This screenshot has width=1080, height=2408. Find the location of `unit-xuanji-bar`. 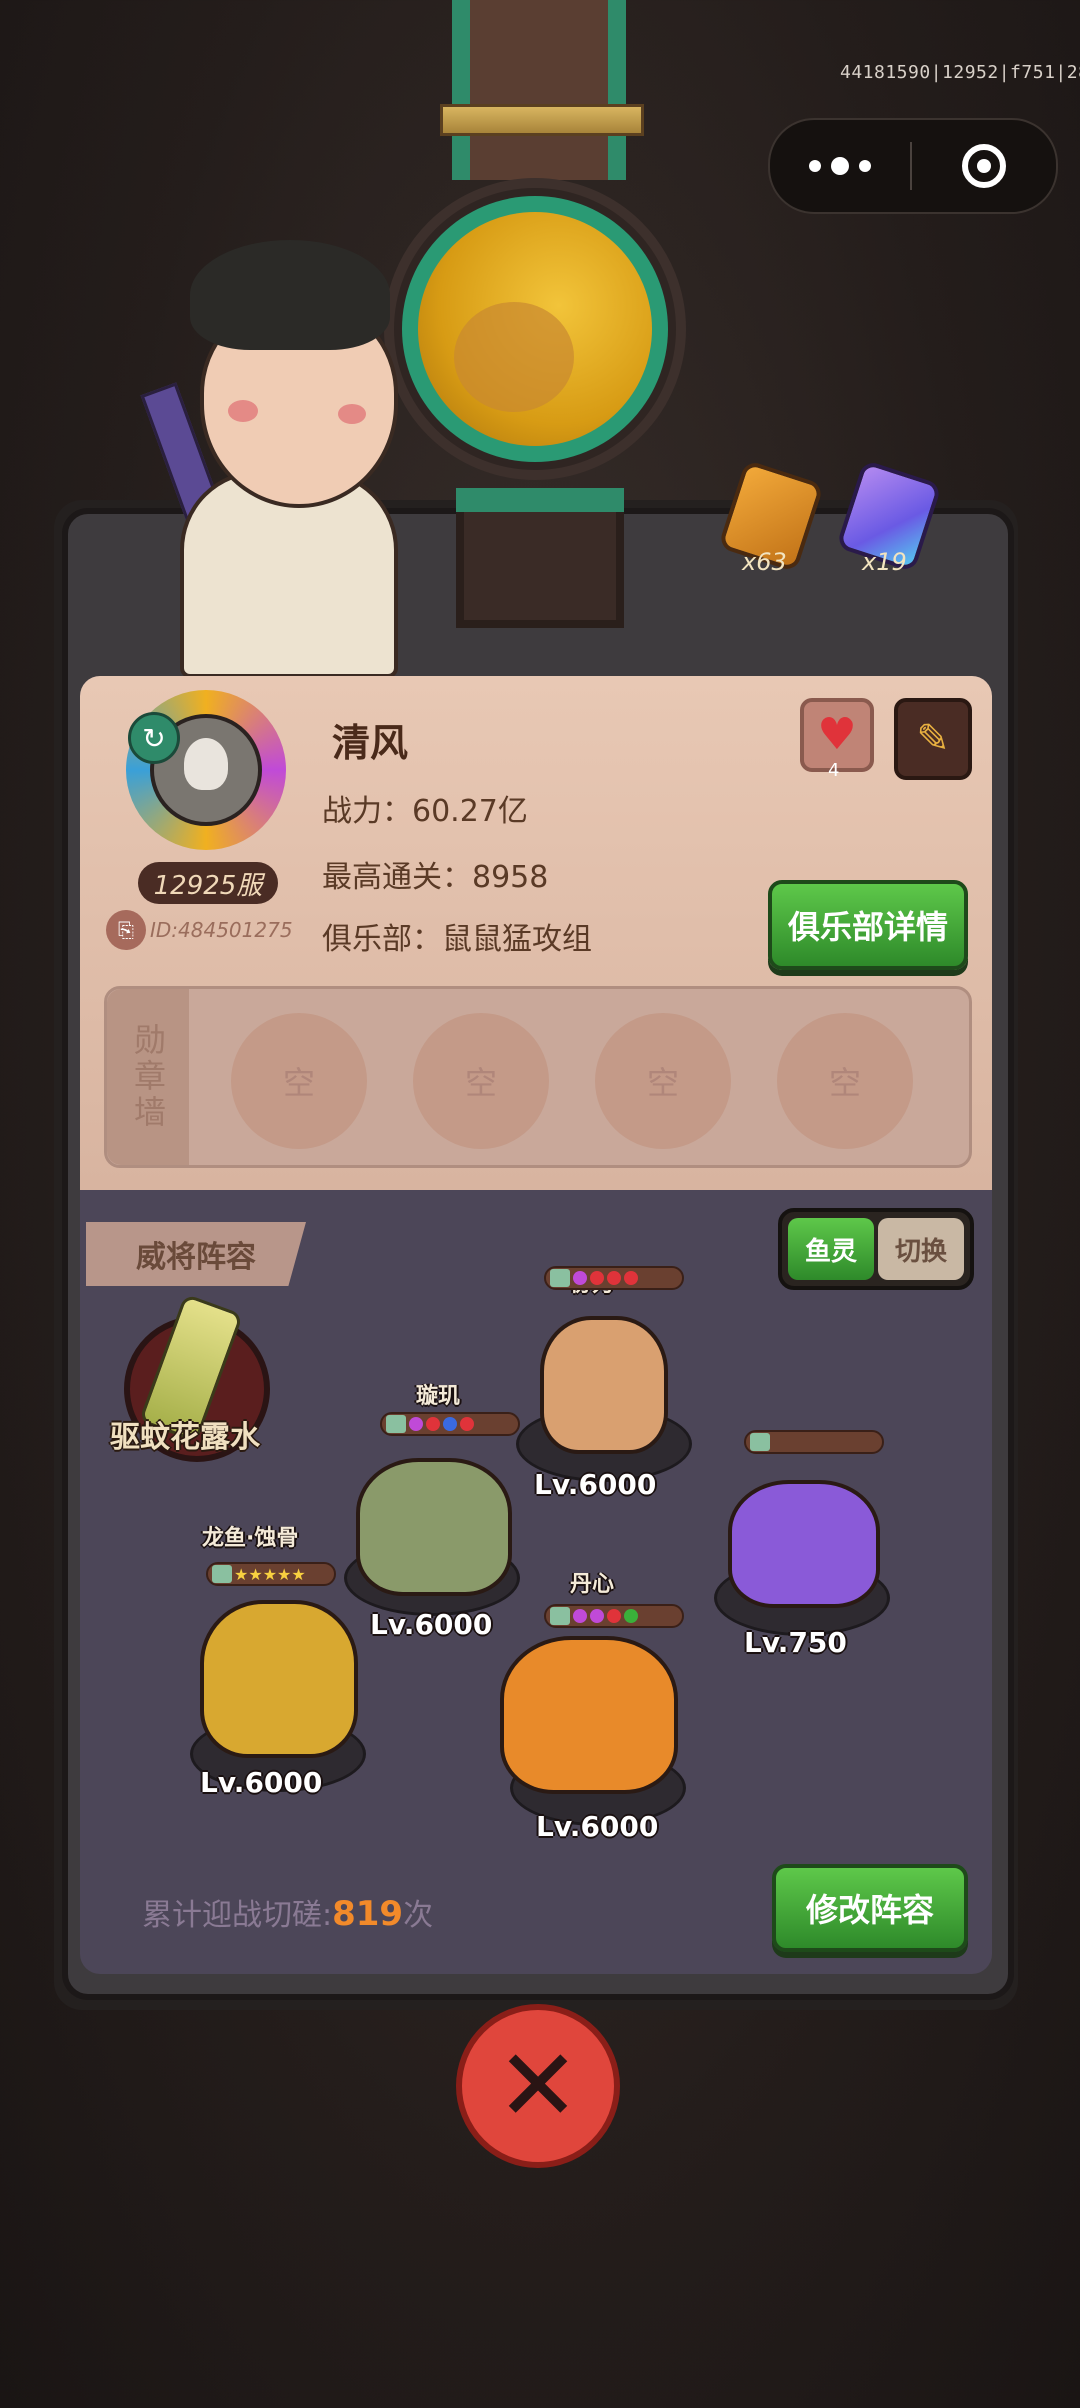

unit-xuanji-bar is located at coordinates (450, 1424).